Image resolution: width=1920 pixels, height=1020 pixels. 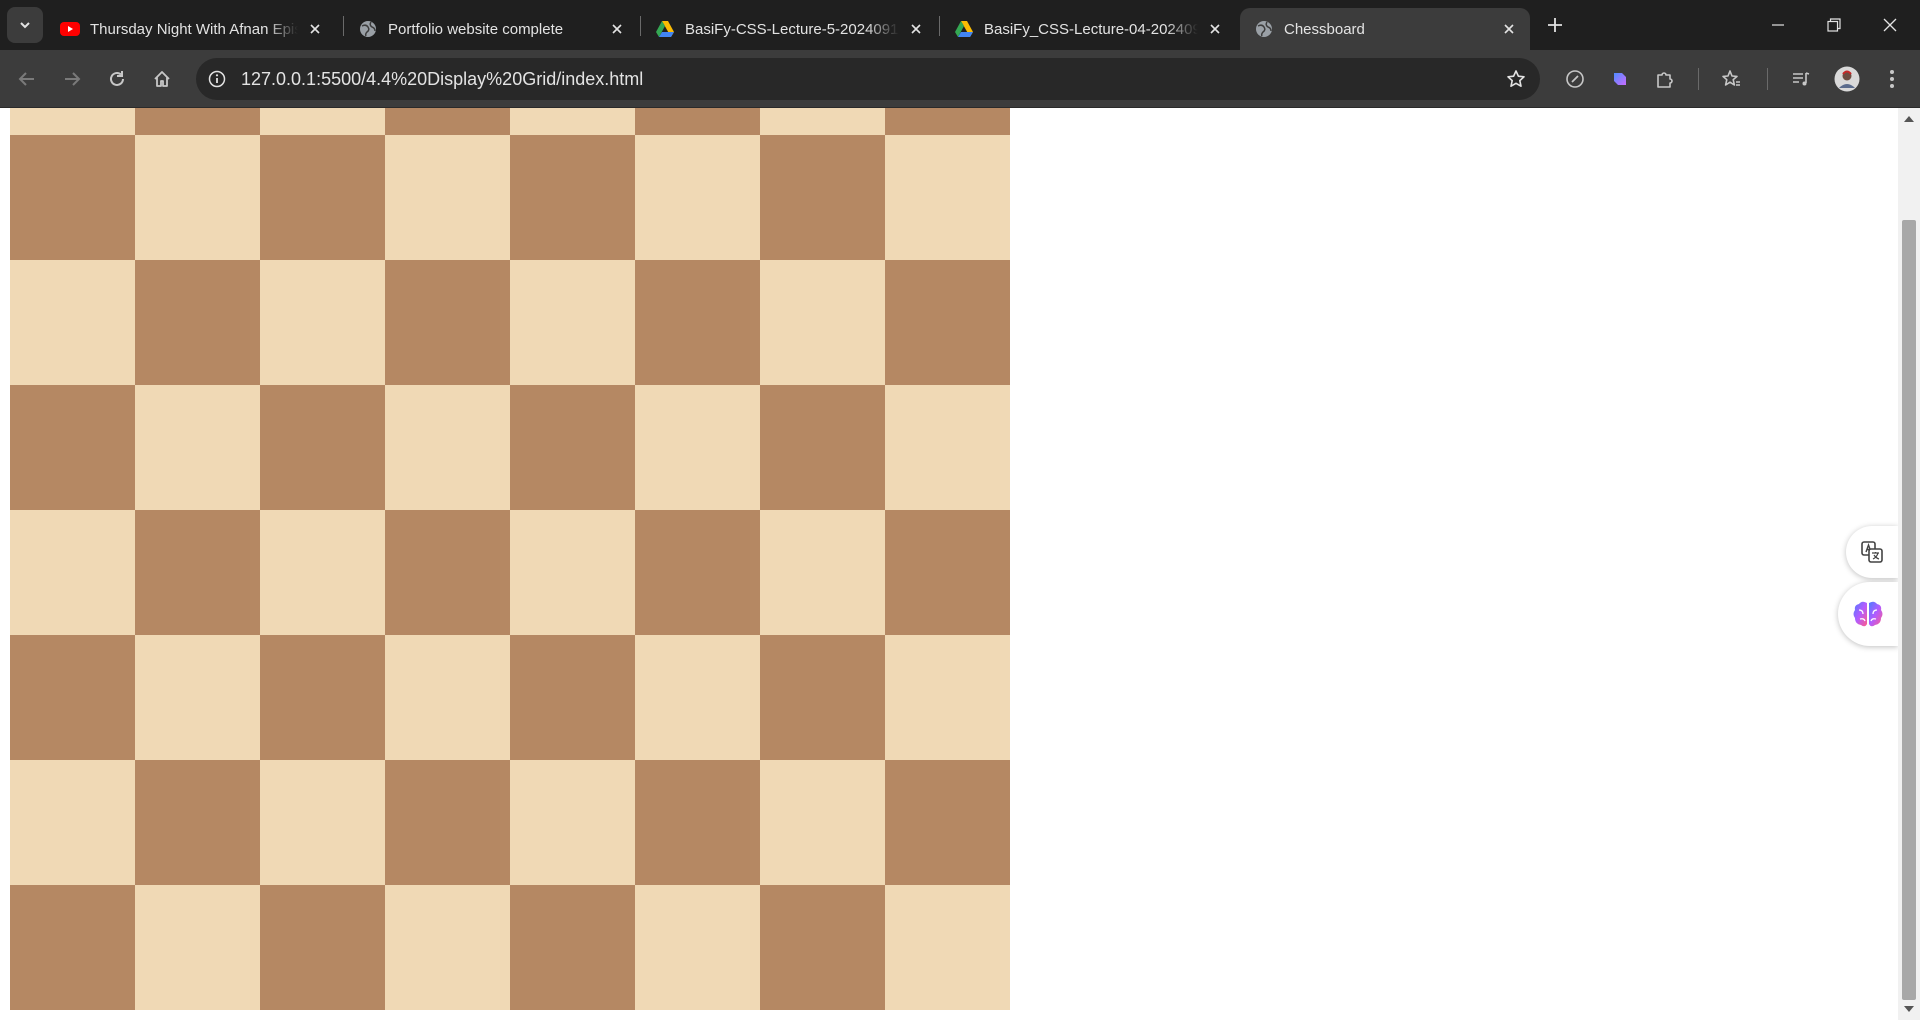 What do you see at coordinates (25, 25) in the screenshot?
I see `tab-search-button` at bounding box center [25, 25].